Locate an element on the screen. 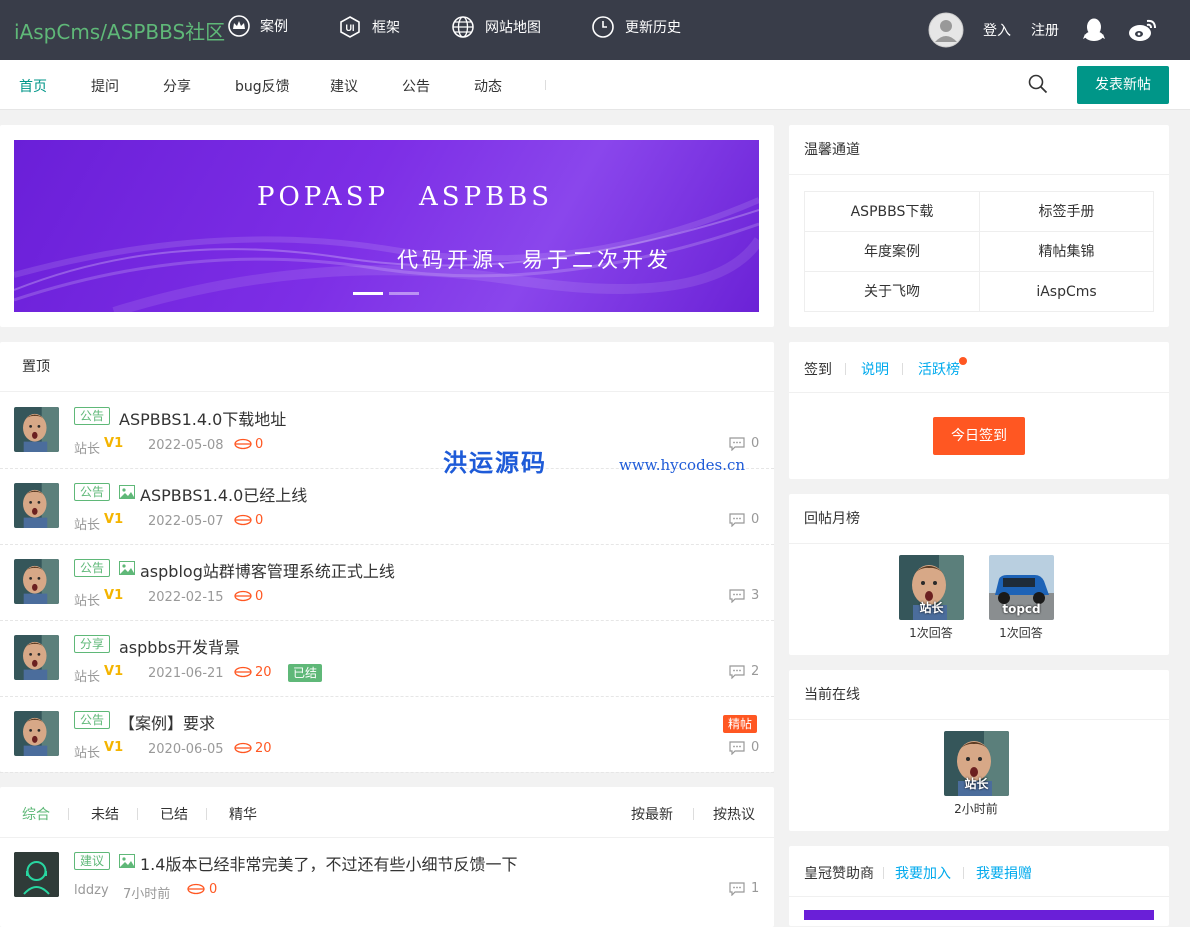 Image resolution: width=1190 pixels, height=927 pixels. post-title: ASPBBS1.4.0已经上线 is located at coordinates (223, 494).